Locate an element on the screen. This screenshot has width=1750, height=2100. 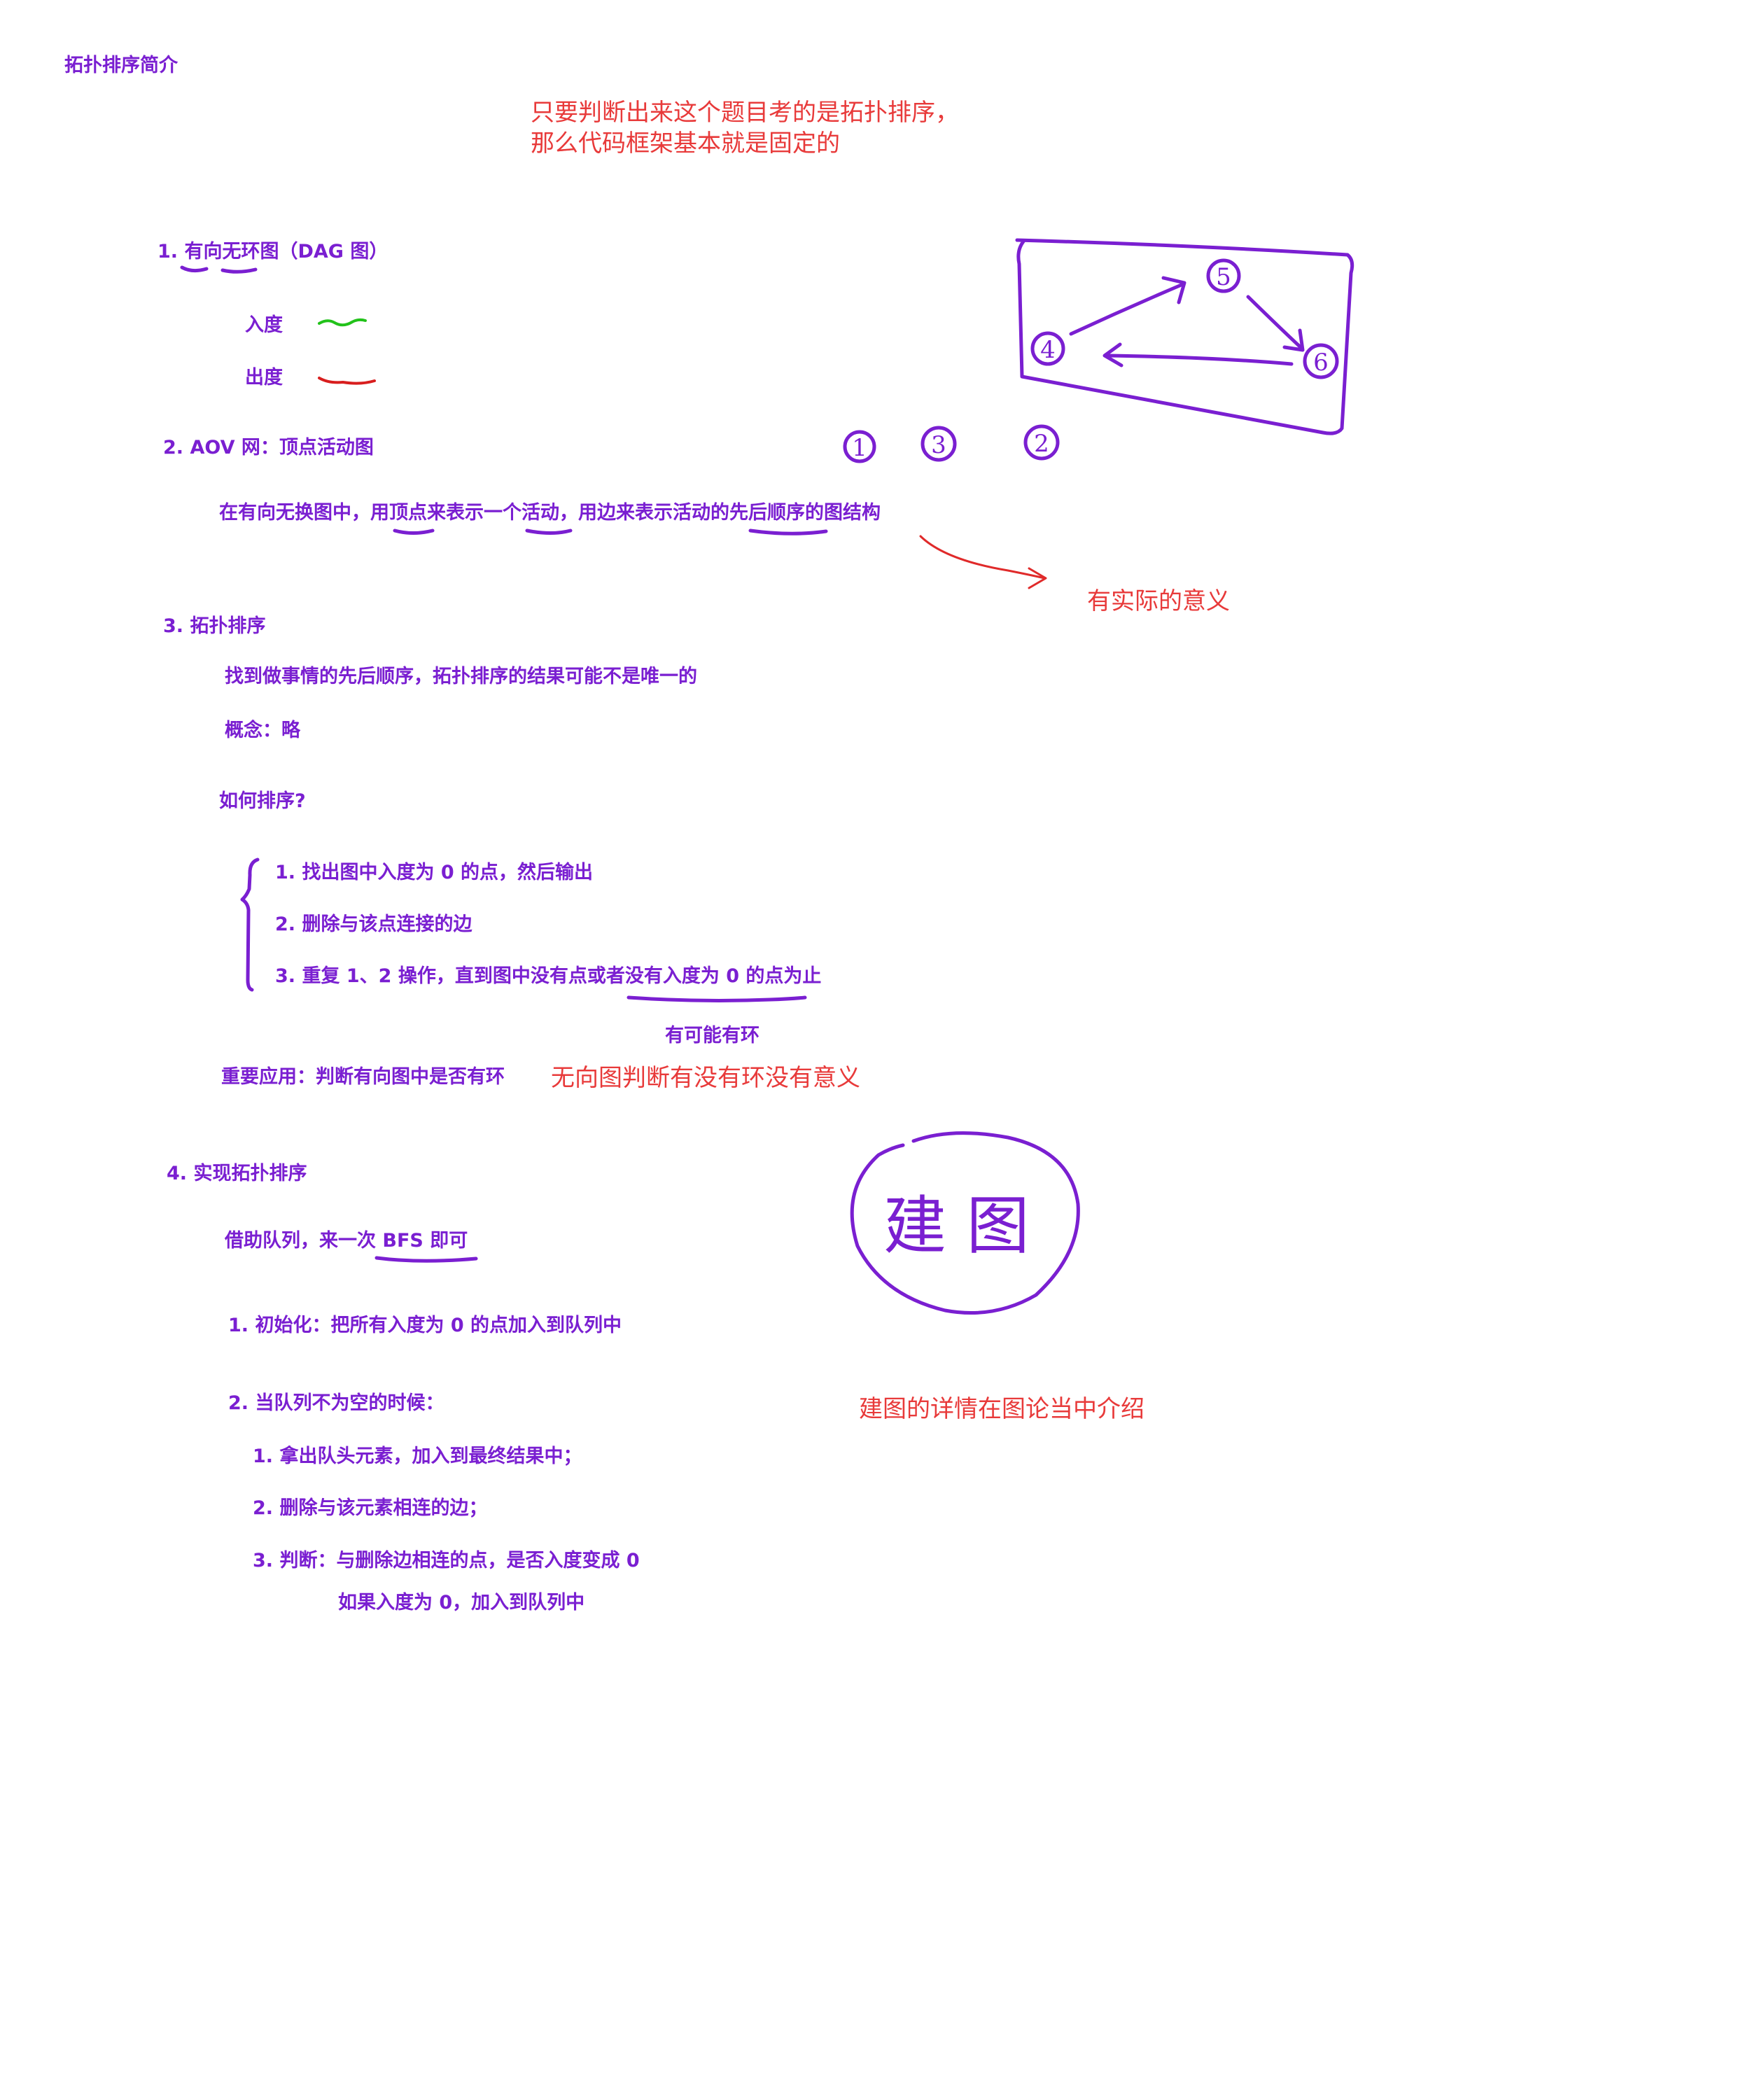
underline-wuhuan is located at coordinates (239, 270).